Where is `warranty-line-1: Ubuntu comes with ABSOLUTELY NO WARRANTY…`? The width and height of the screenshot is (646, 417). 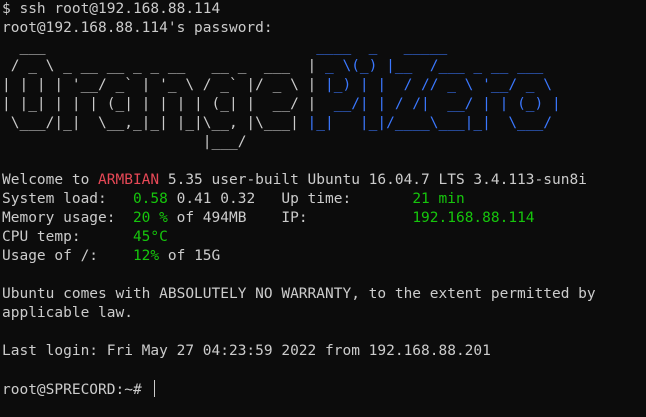
warranty-line-1: Ubuntu comes with ABSOLUTELY NO WARRANTY… is located at coordinates (299, 294).